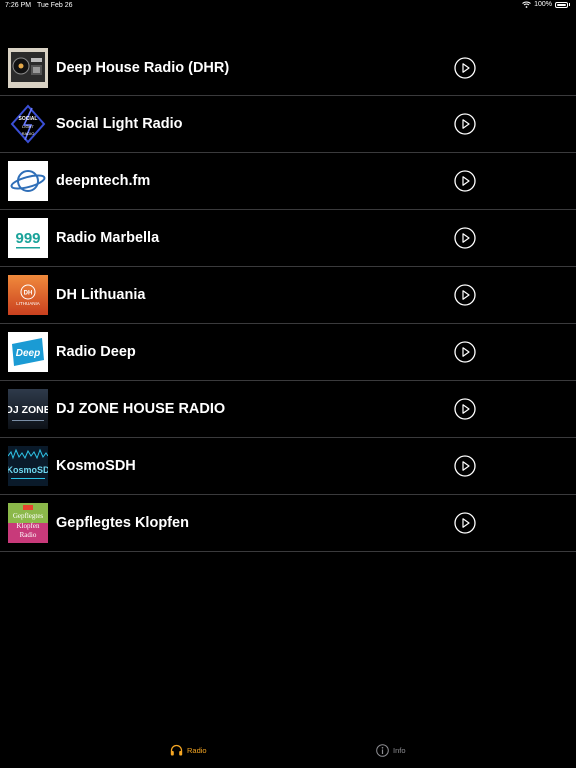  I want to click on tab-info-label: Info, so click(399, 750).